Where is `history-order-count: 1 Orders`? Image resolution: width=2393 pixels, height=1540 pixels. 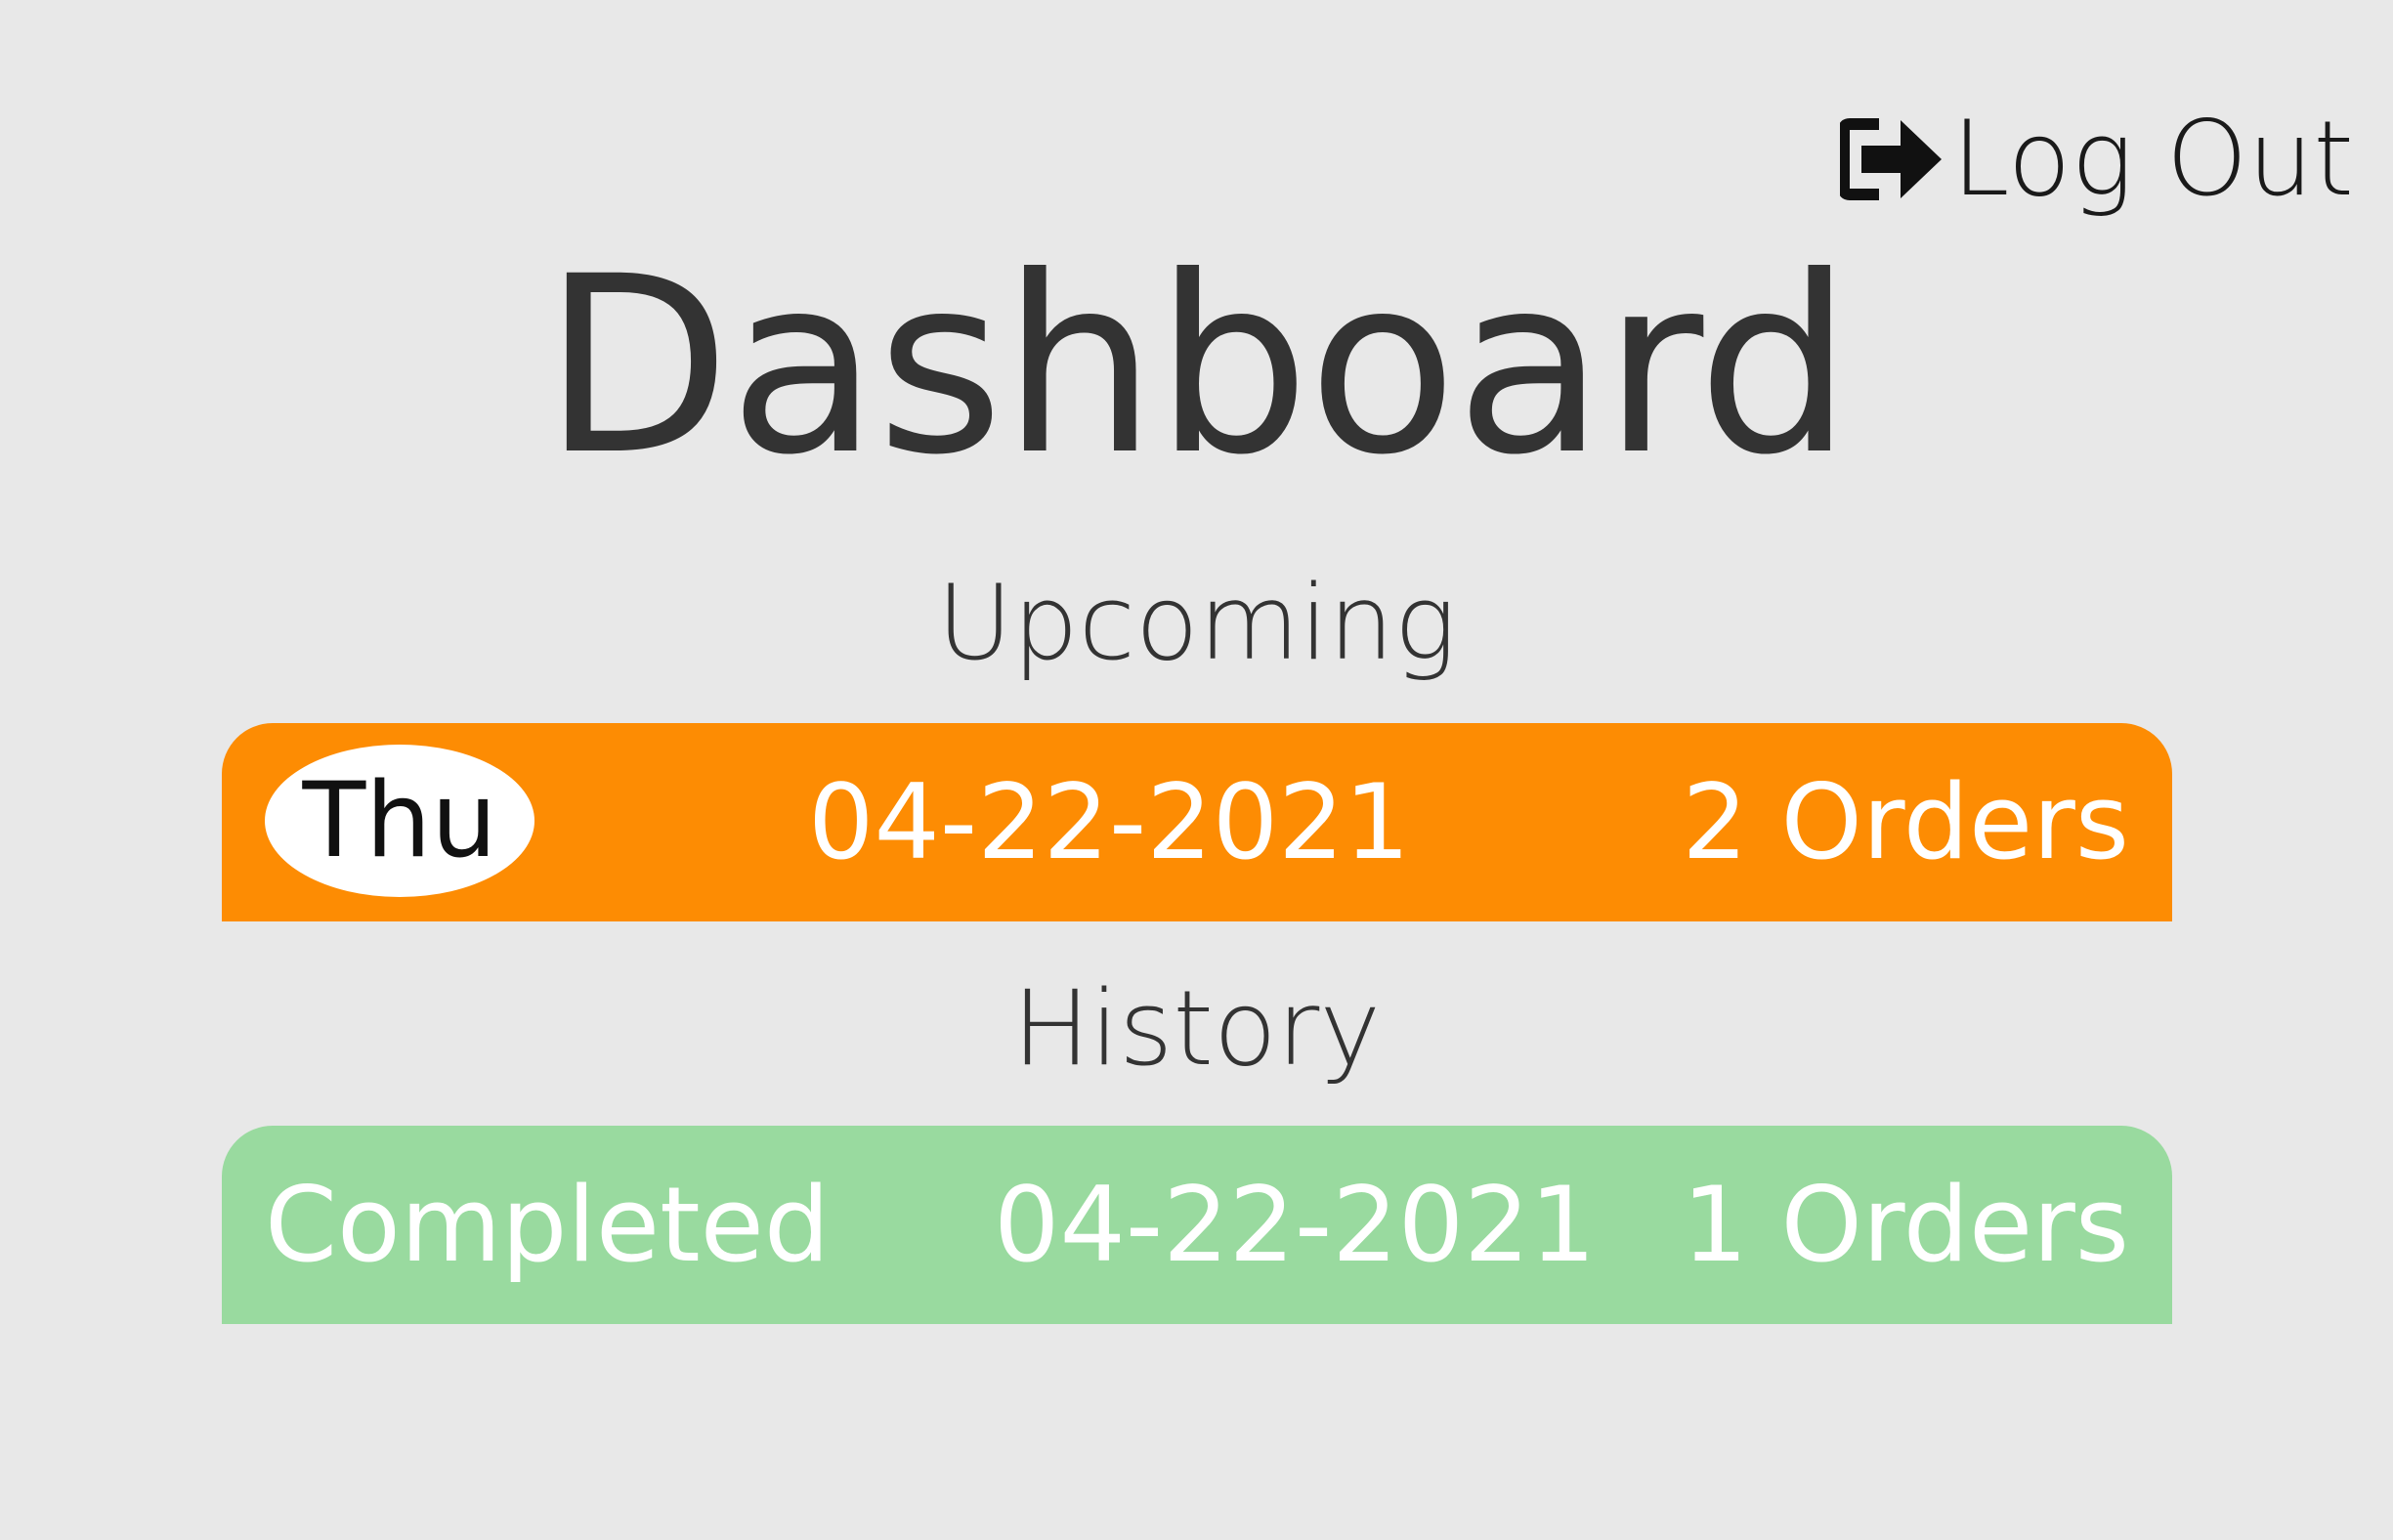
history-order-count: 1 Orders is located at coordinates (1905, 1224).